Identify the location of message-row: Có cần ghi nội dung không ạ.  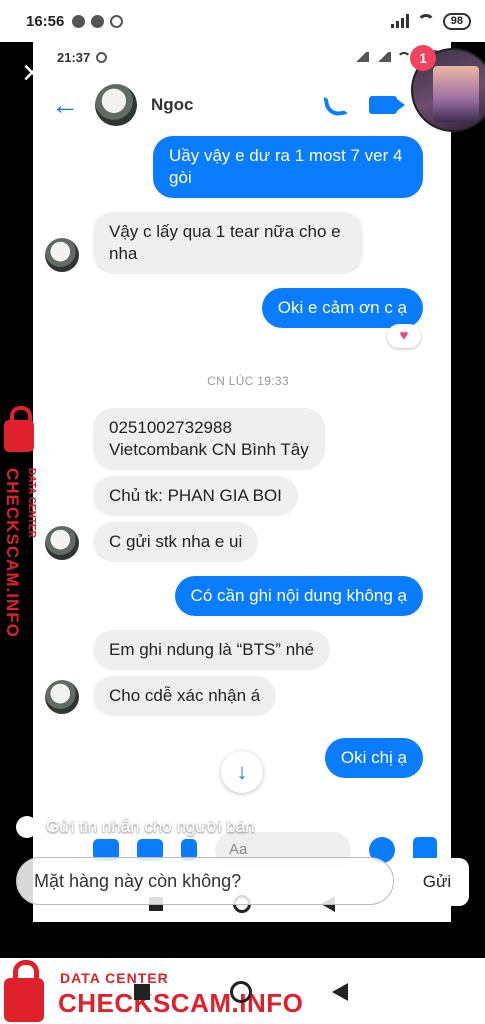
(248, 596).